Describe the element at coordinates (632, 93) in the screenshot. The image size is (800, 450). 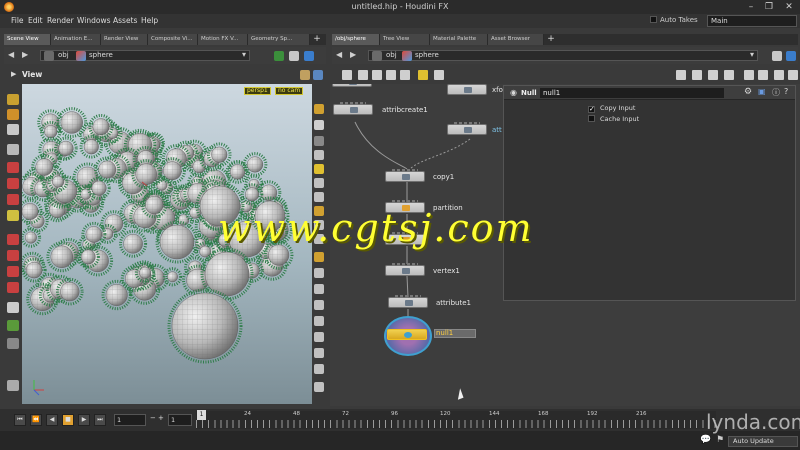
I see `node-name-field: null1` at that location.